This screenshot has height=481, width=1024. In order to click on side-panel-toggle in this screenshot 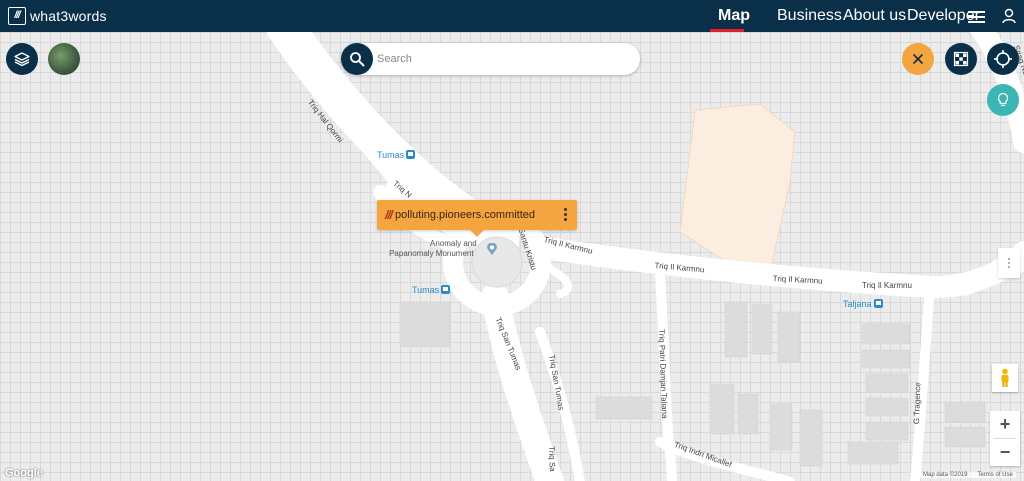, I will do `click(1009, 263)`.